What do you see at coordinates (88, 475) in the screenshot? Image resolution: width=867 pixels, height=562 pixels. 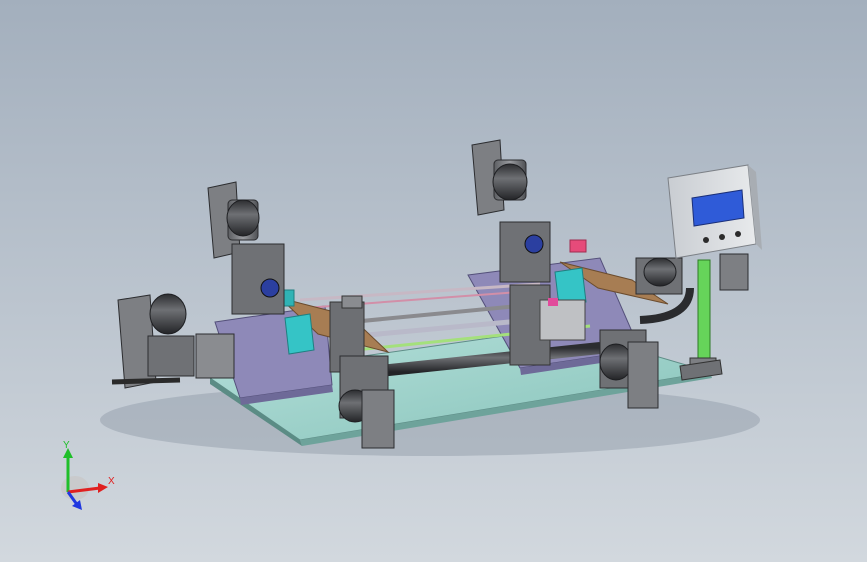 I see `coordinate-triad: Y X` at bounding box center [88, 475].